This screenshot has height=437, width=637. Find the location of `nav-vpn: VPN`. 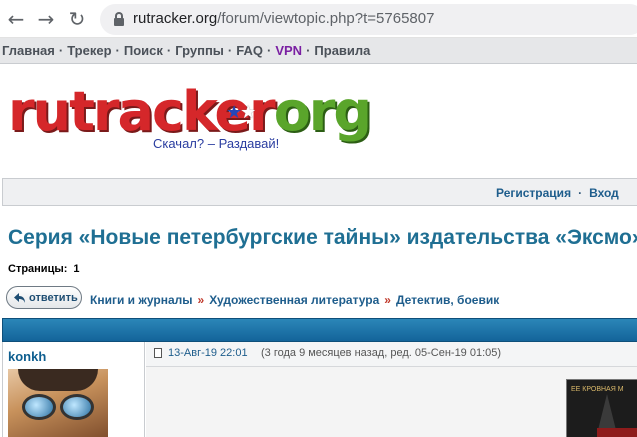

nav-vpn: VPN is located at coordinates (288, 50).